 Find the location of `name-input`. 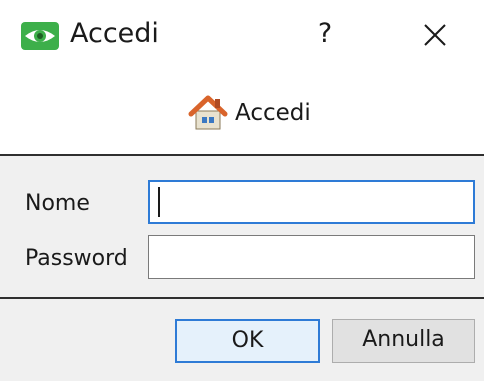

name-input is located at coordinates (311, 202).